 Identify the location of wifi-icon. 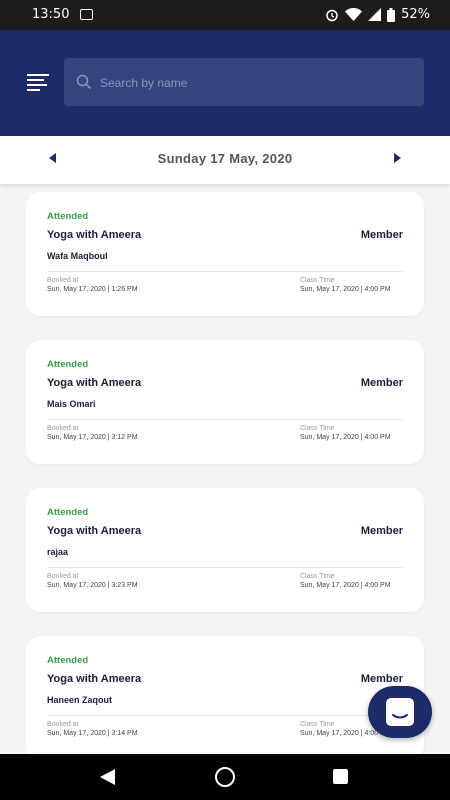
(354, 14).